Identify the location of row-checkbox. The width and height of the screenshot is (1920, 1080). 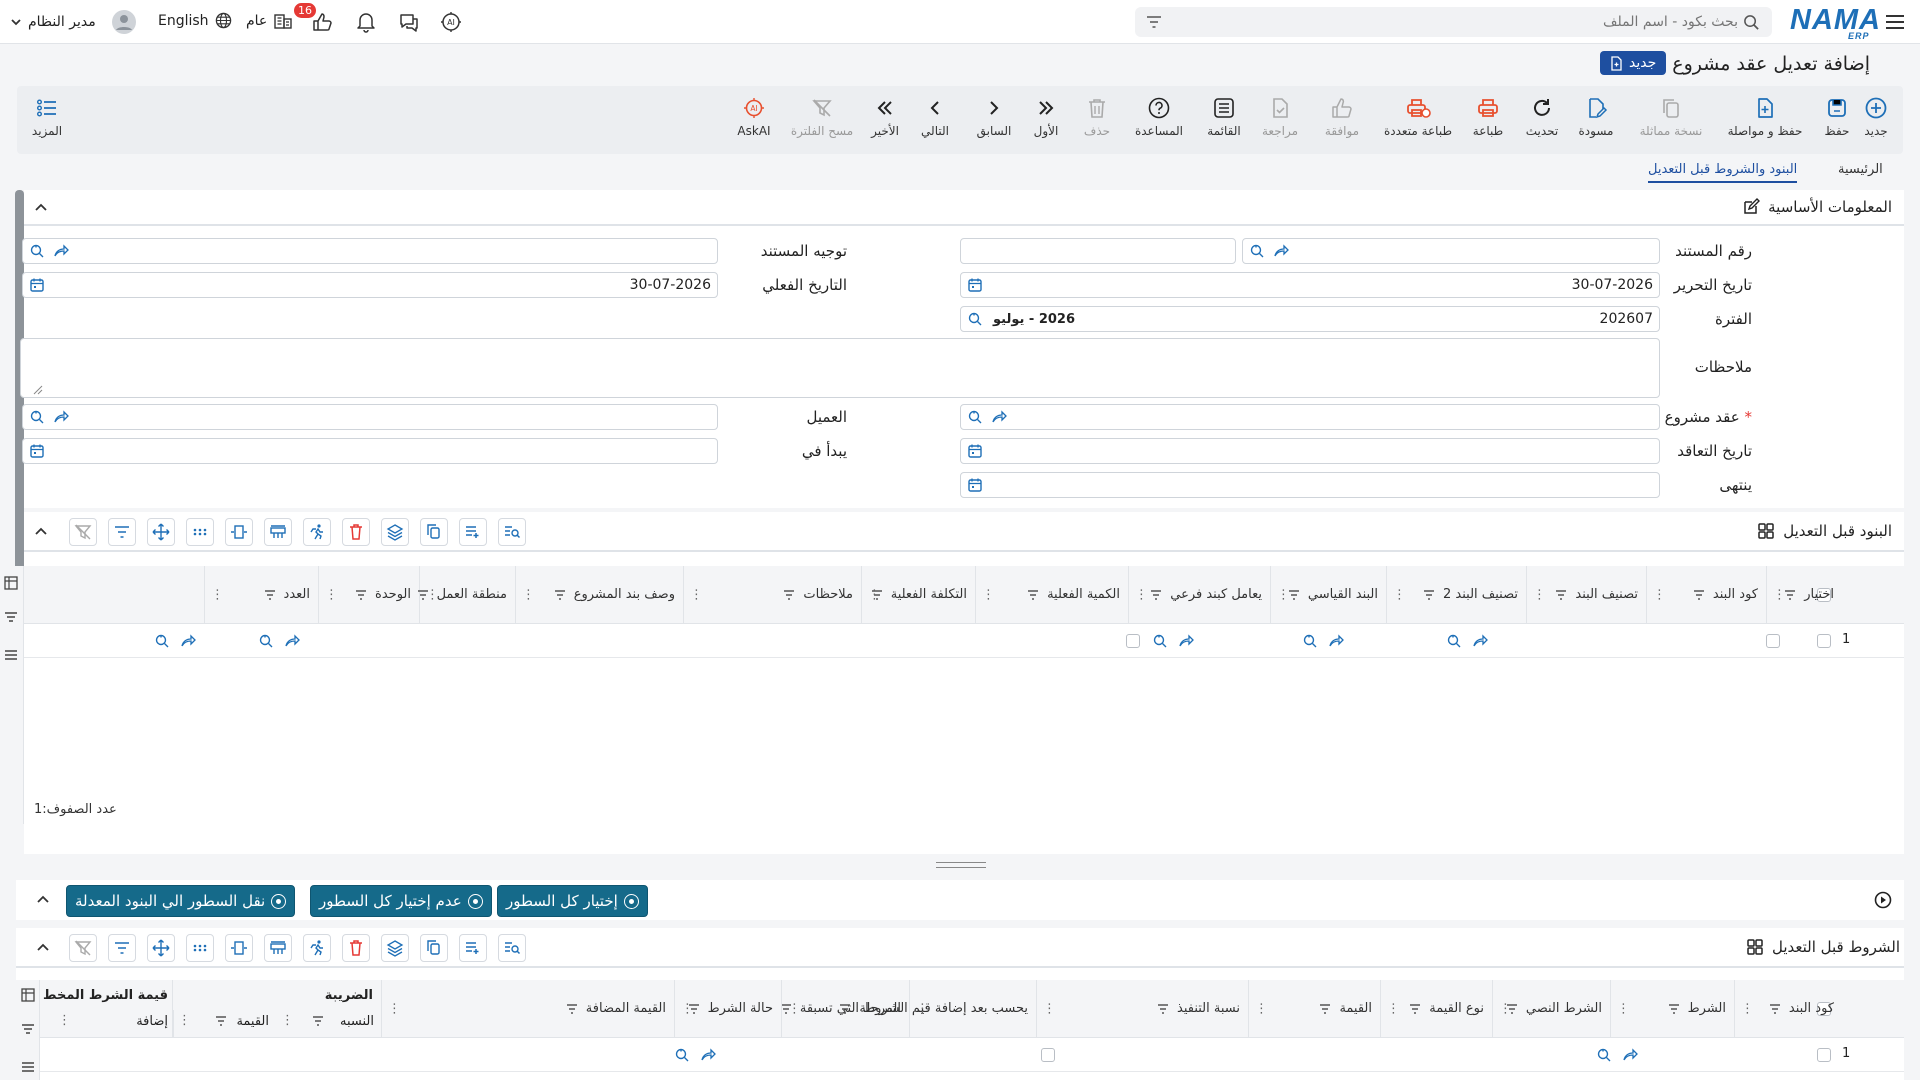
(1824, 1055).